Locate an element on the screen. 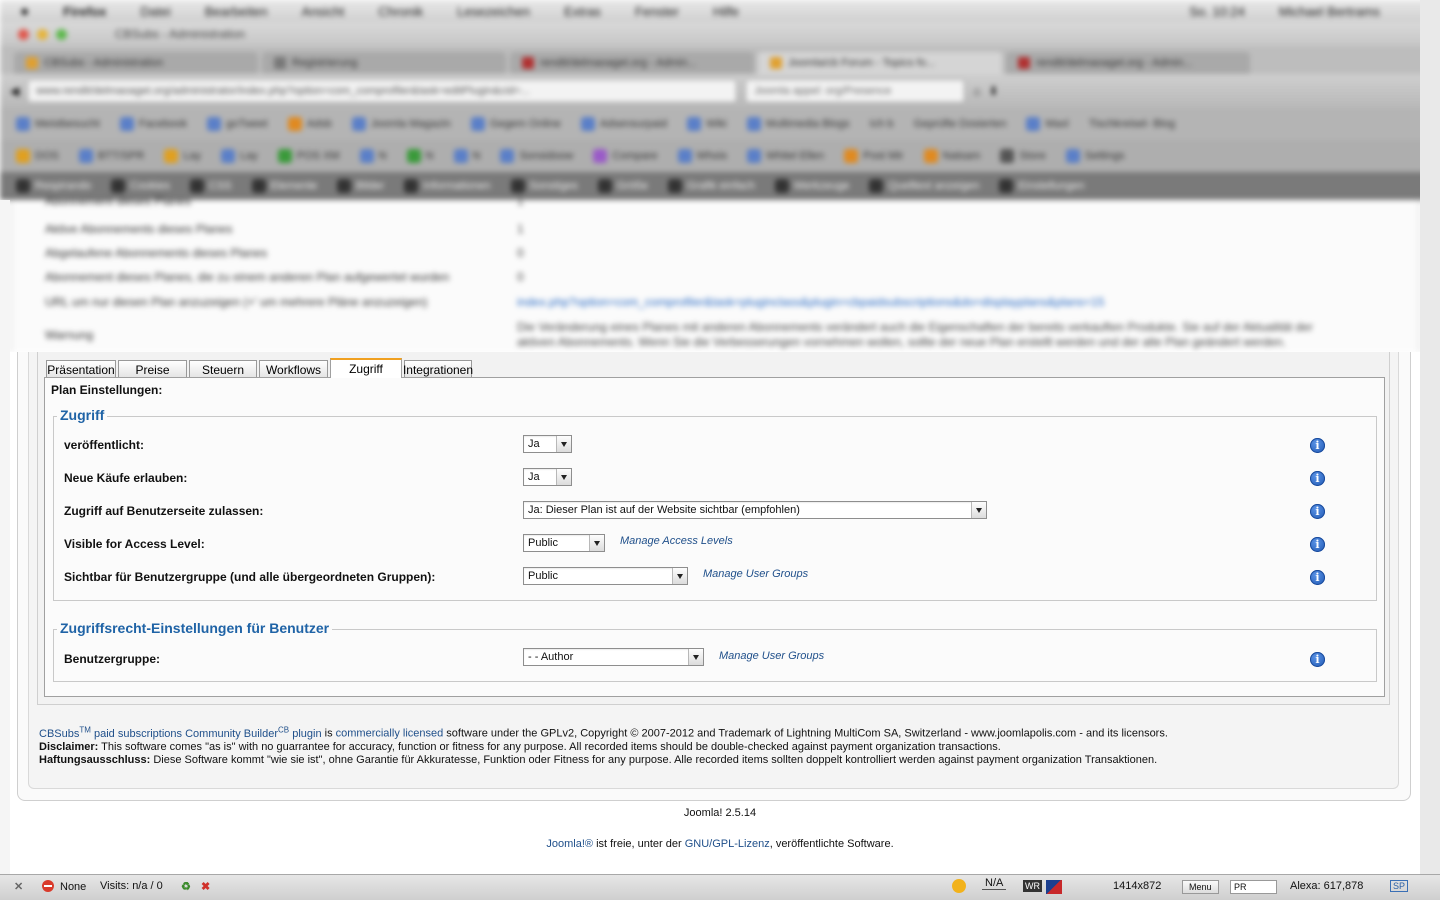  tab-access: Zugriff is located at coordinates (366, 368).